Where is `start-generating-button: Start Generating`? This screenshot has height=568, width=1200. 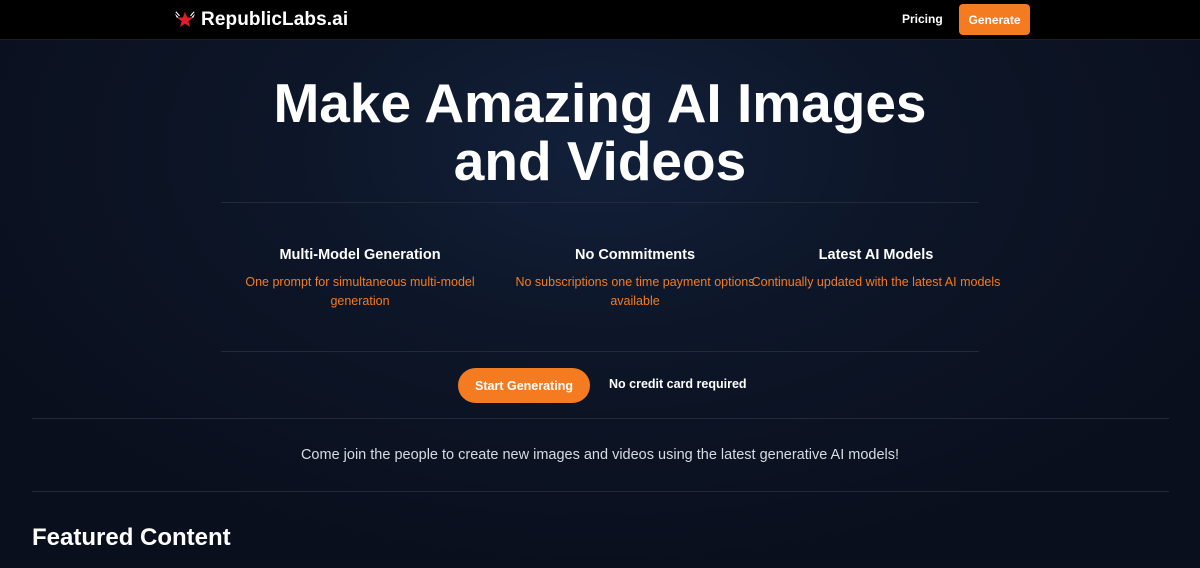
start-generating-button: Start Generating is located at coordinates (524, 385).